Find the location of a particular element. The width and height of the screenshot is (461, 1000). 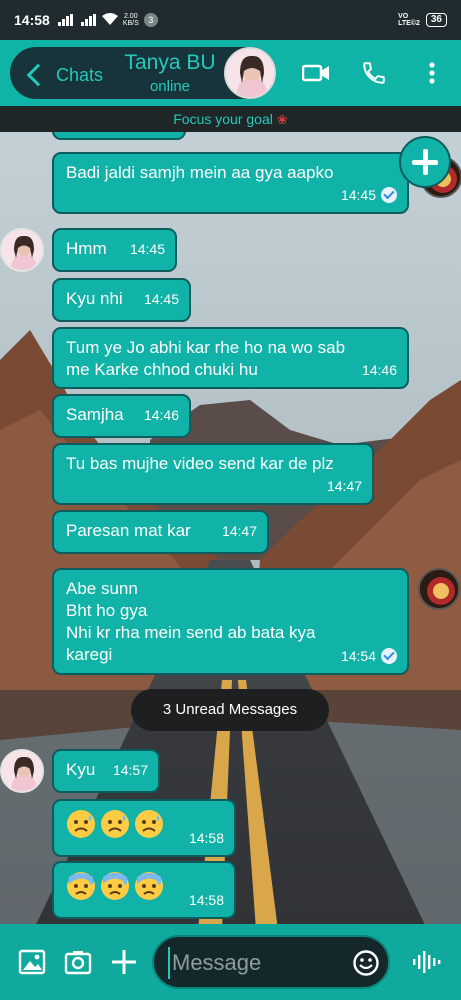

contact-name: Tanya BU is located at coordinates (170, 63).